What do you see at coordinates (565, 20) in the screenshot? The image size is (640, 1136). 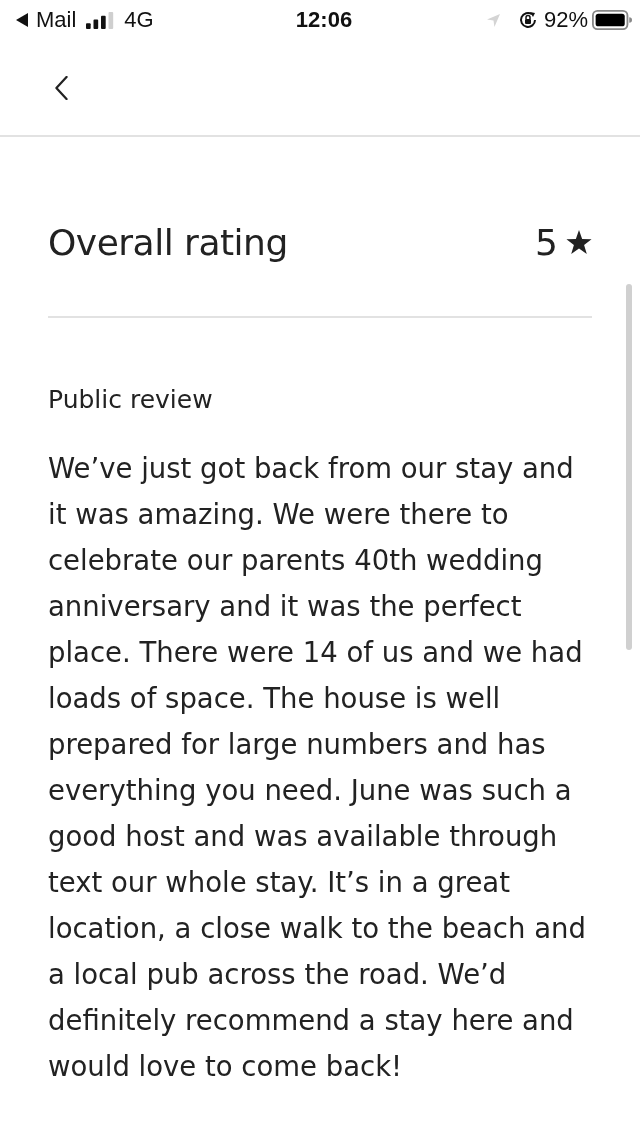 I see `battery-percentage: 92%` at bounding box center [565, 20].